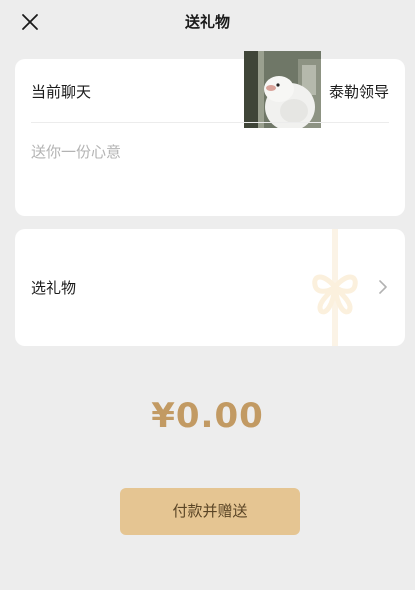  Describe the element at coordinates (61, 92) in the screenshot. I see `recipient-label: 当前聊天` at that location.